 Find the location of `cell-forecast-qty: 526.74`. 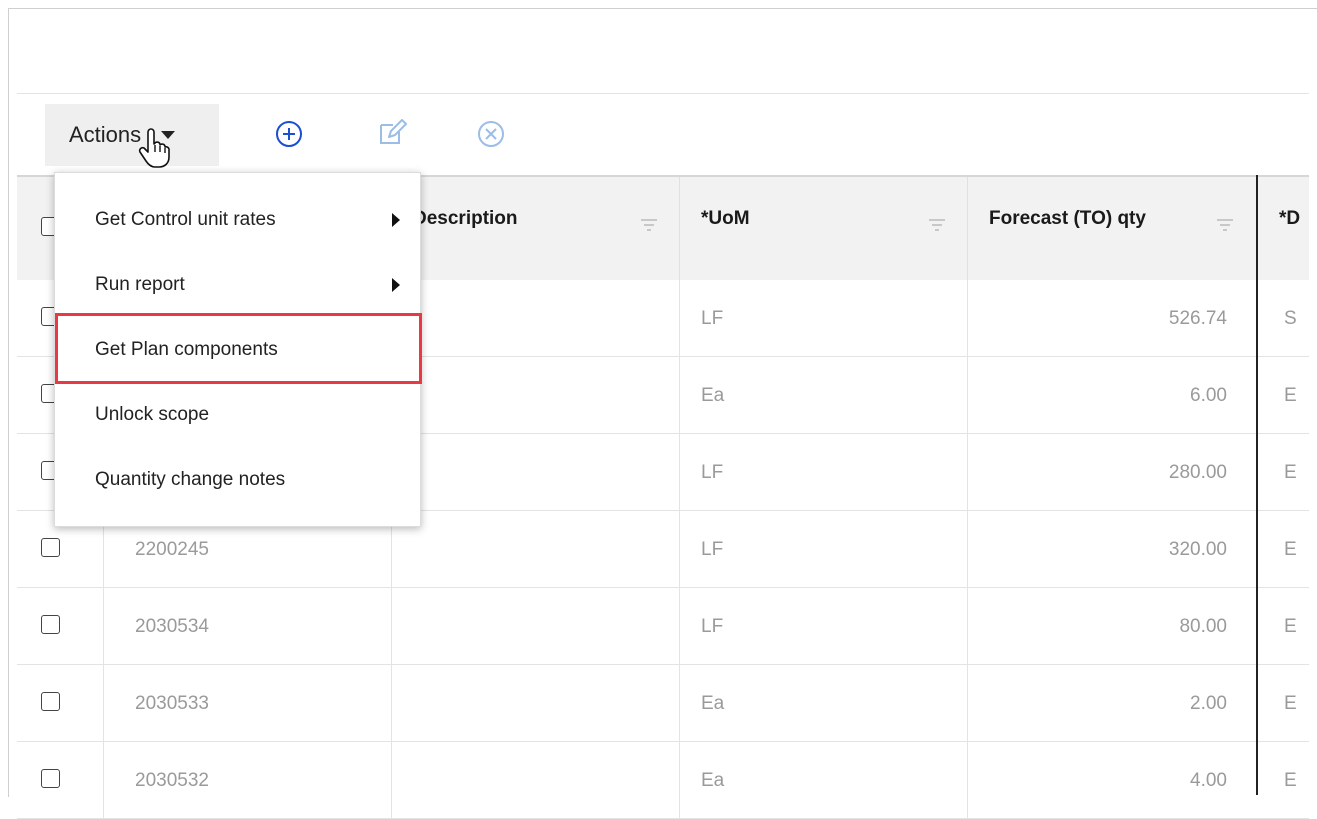

cell-forecast-qty: 526.74 is located at coordinates (1197, 318).